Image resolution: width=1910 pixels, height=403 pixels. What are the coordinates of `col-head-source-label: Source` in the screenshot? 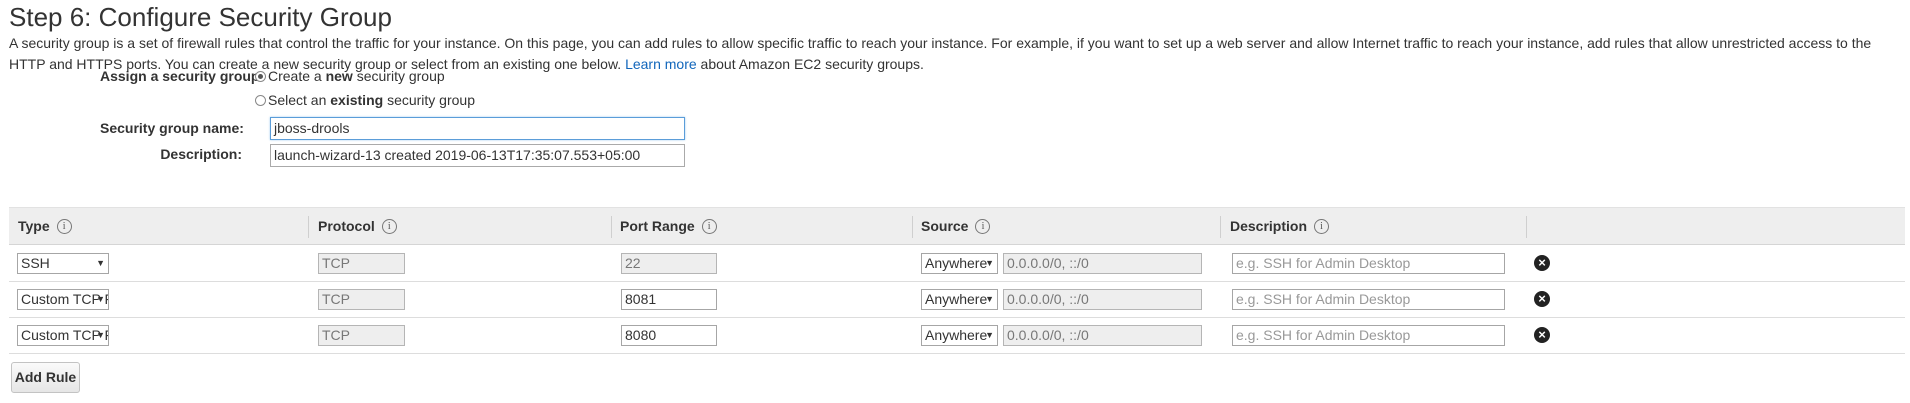 It's located at (945, 226).